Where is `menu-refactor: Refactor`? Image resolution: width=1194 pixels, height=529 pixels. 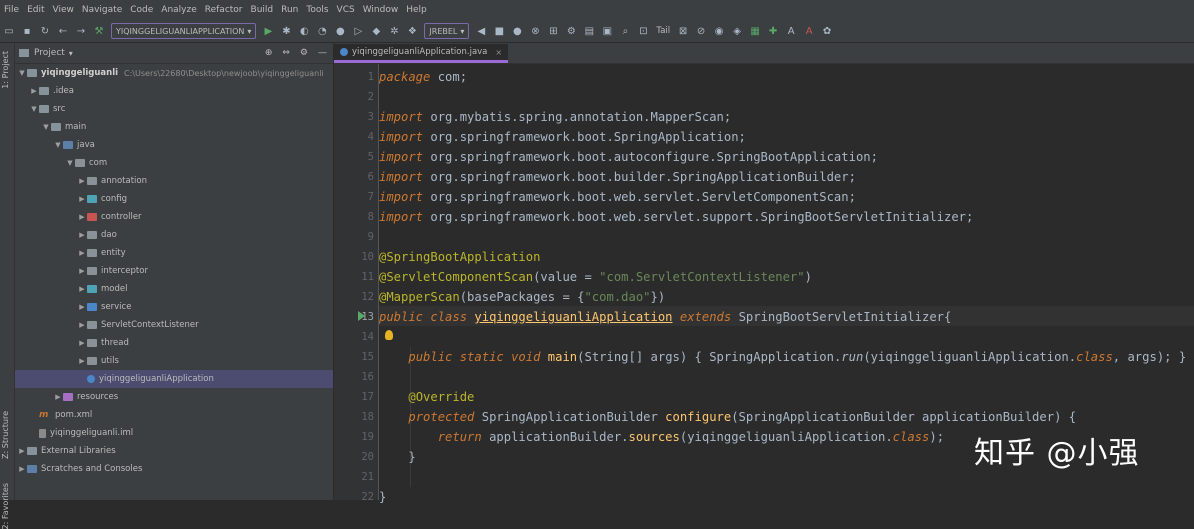 menu-refactor: Refactor is located at coordinates (224, 10).